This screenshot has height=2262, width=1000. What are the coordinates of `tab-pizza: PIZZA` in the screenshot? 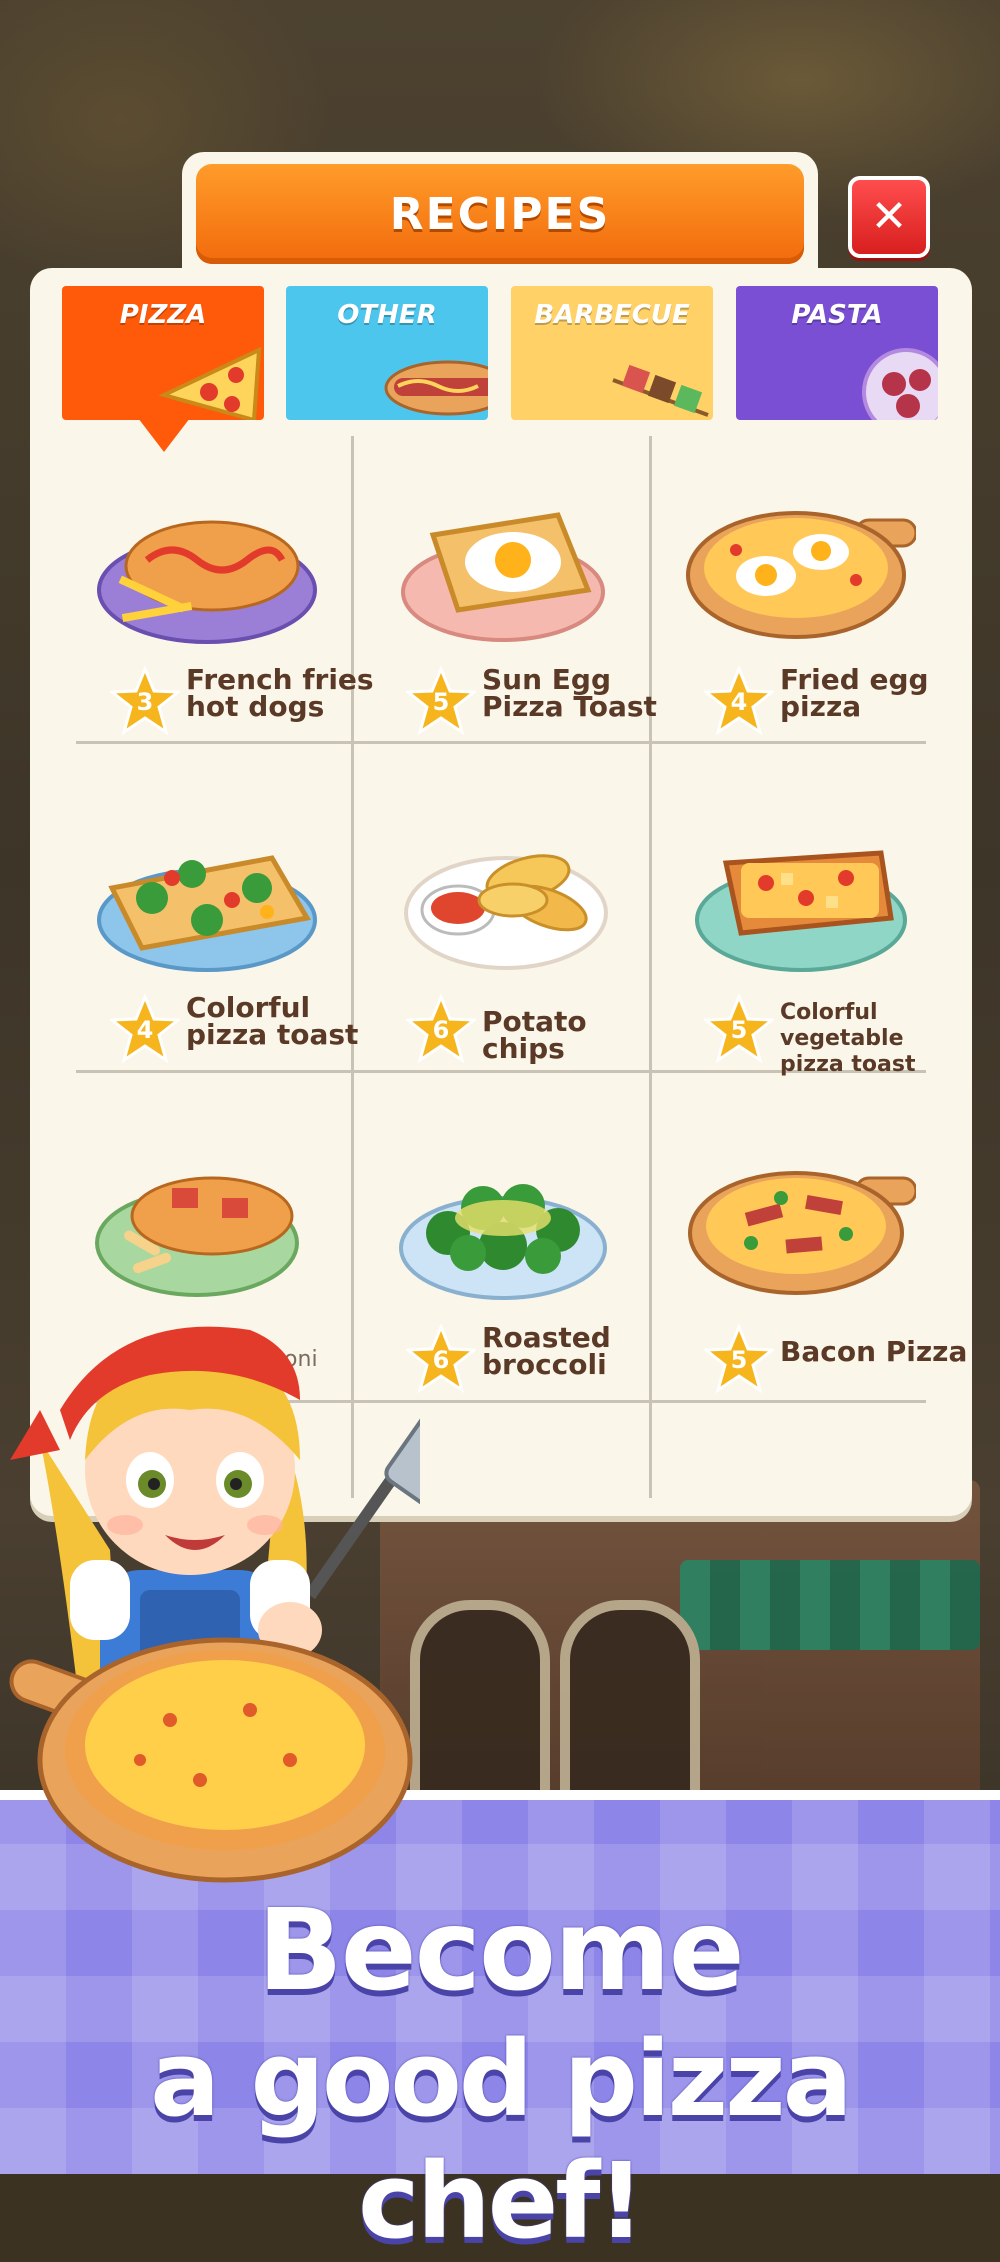 It's located at (163, 353).